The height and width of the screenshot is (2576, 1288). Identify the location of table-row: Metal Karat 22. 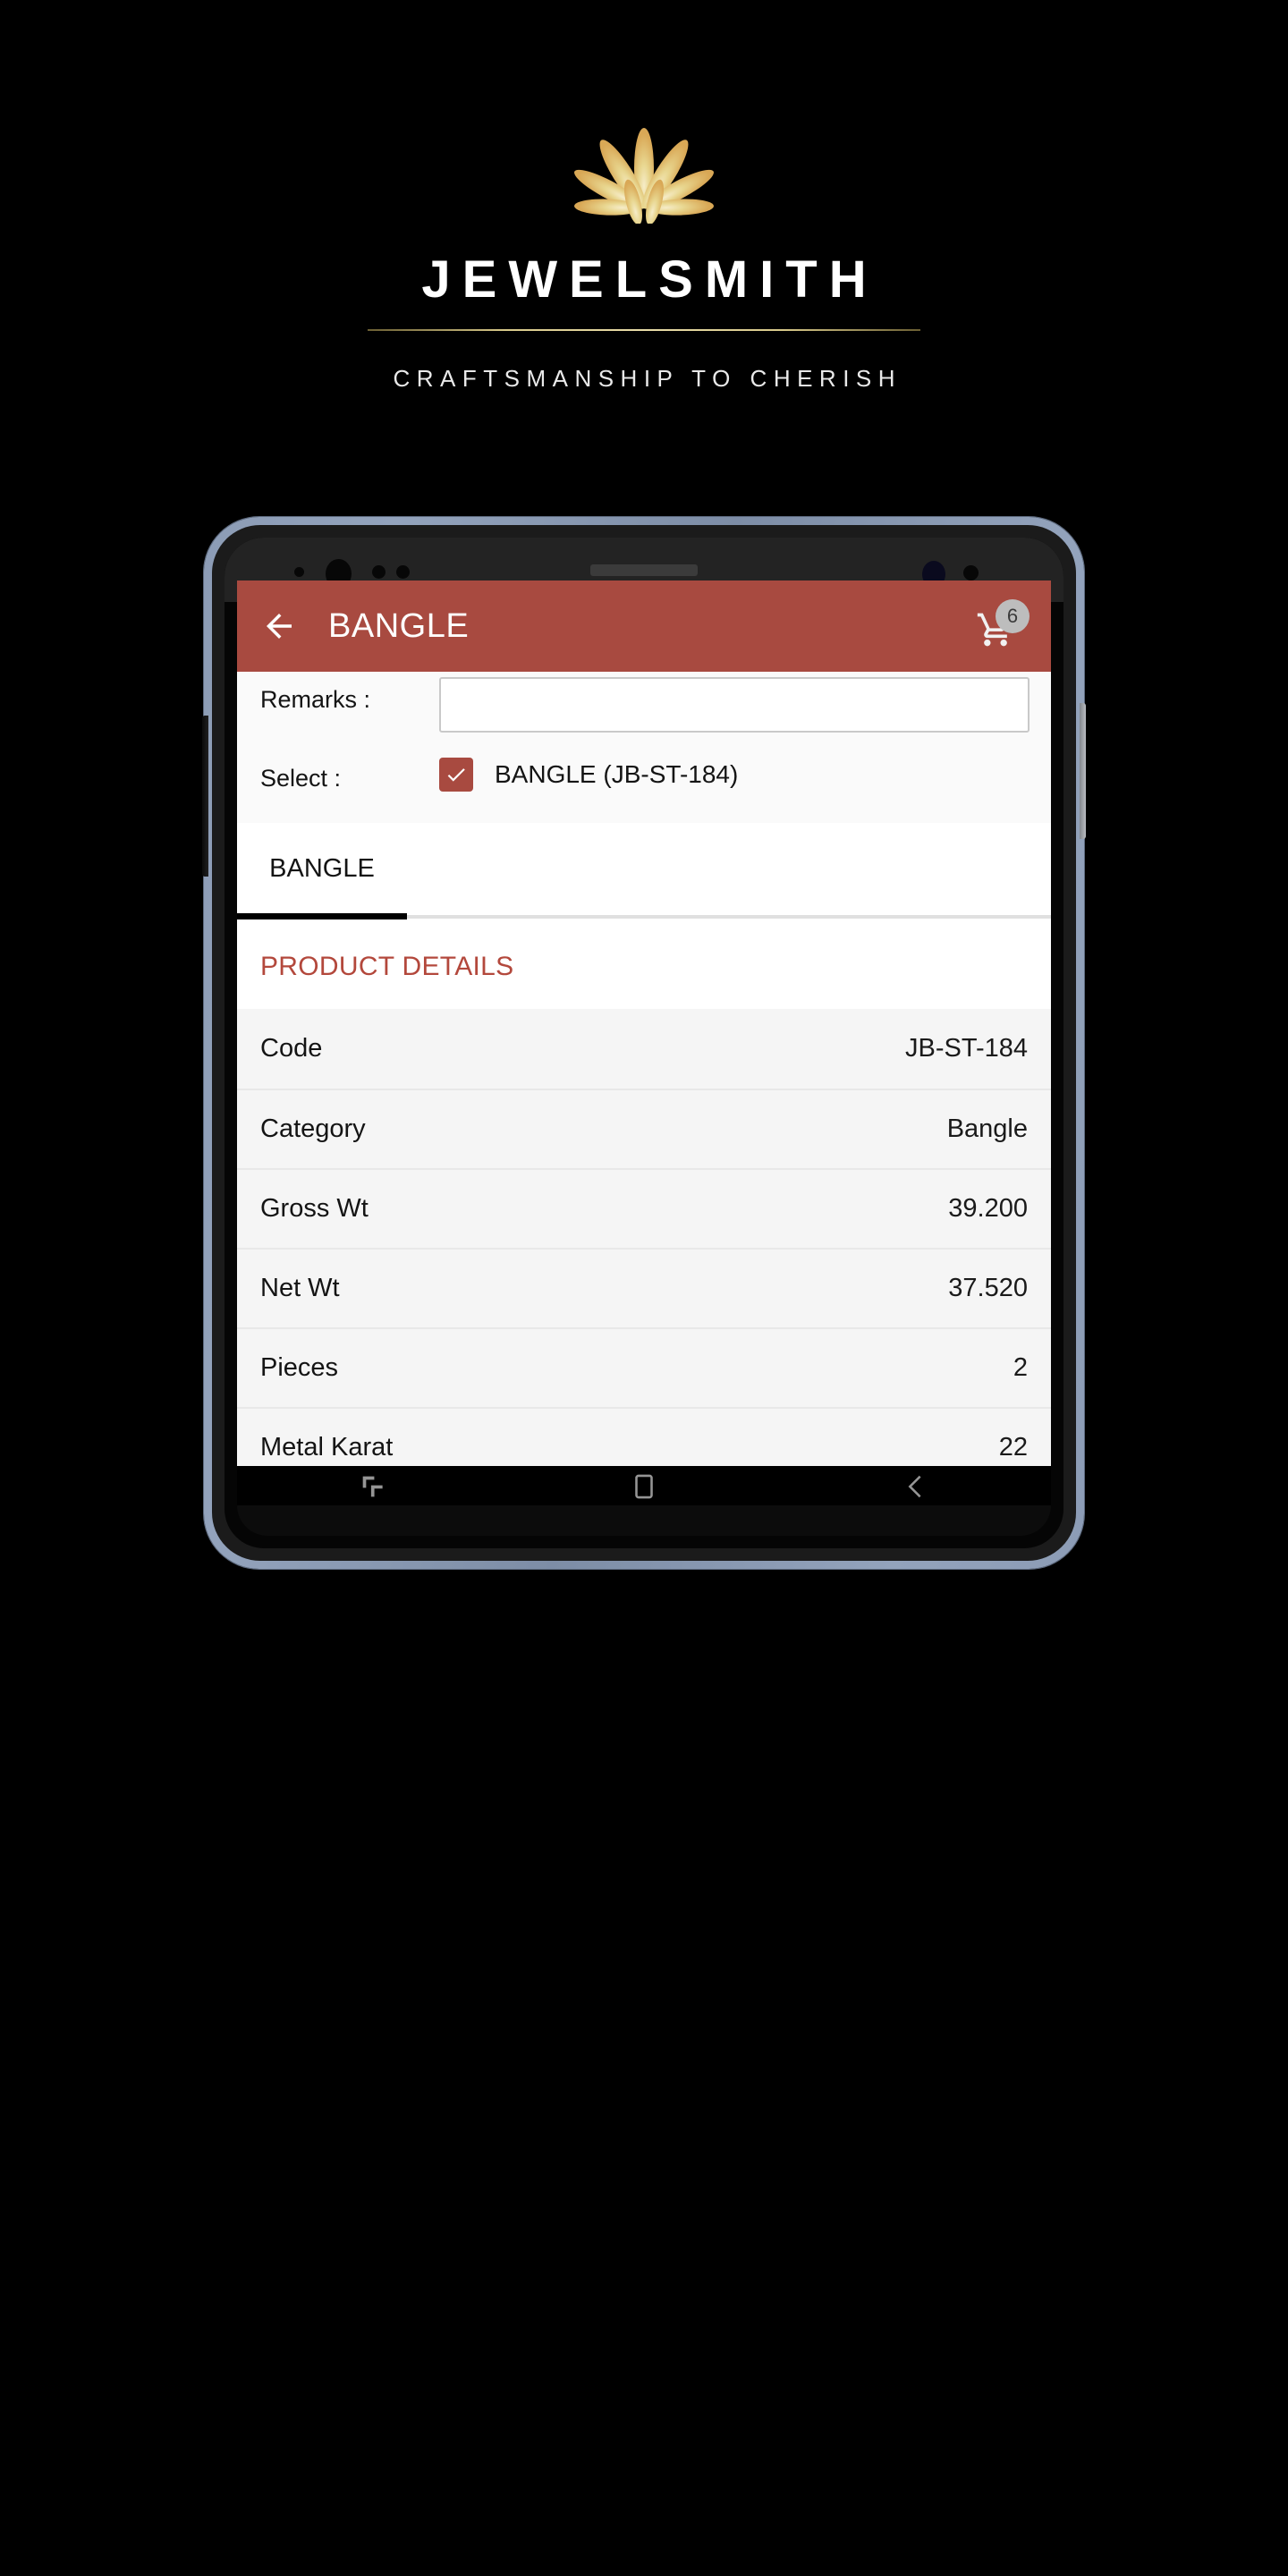
(644, 1436).